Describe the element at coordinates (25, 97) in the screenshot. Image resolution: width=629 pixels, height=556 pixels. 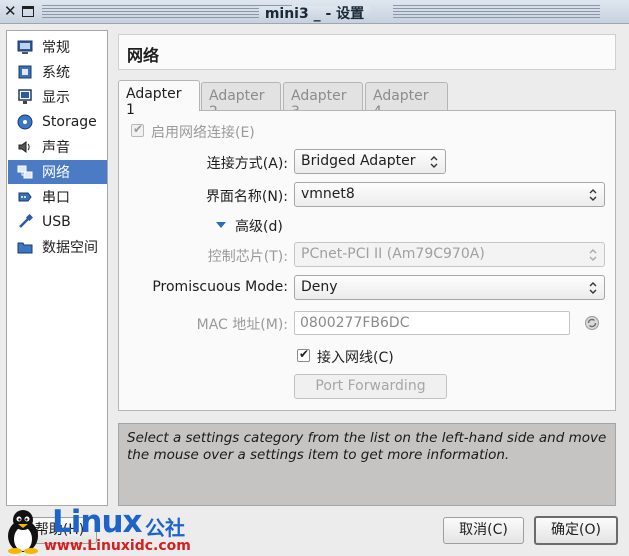
I see `display-icon` at that location.